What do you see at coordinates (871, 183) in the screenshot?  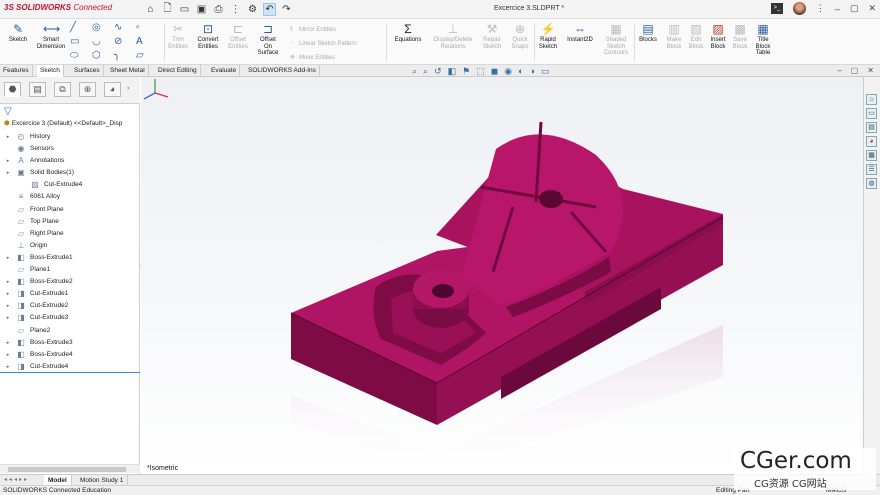 I see `solidworks-forum-icon: ◍` at bounding box center [871, 183].